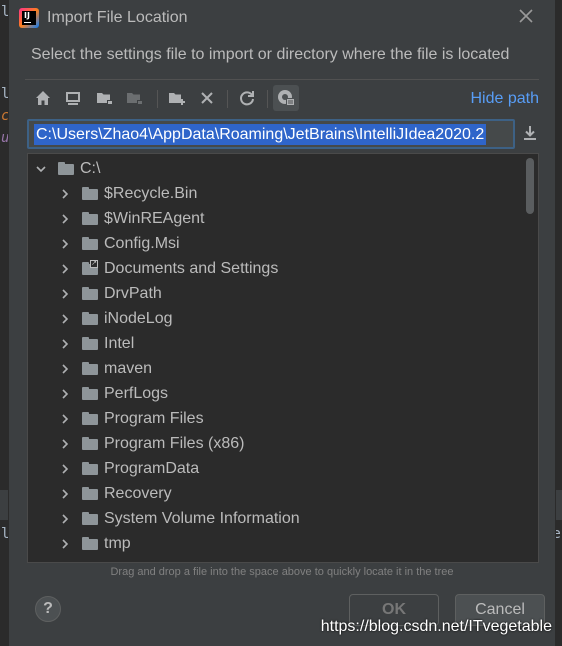  I want to click on tree-row-label: Program Files (x86), so click(174, 443).